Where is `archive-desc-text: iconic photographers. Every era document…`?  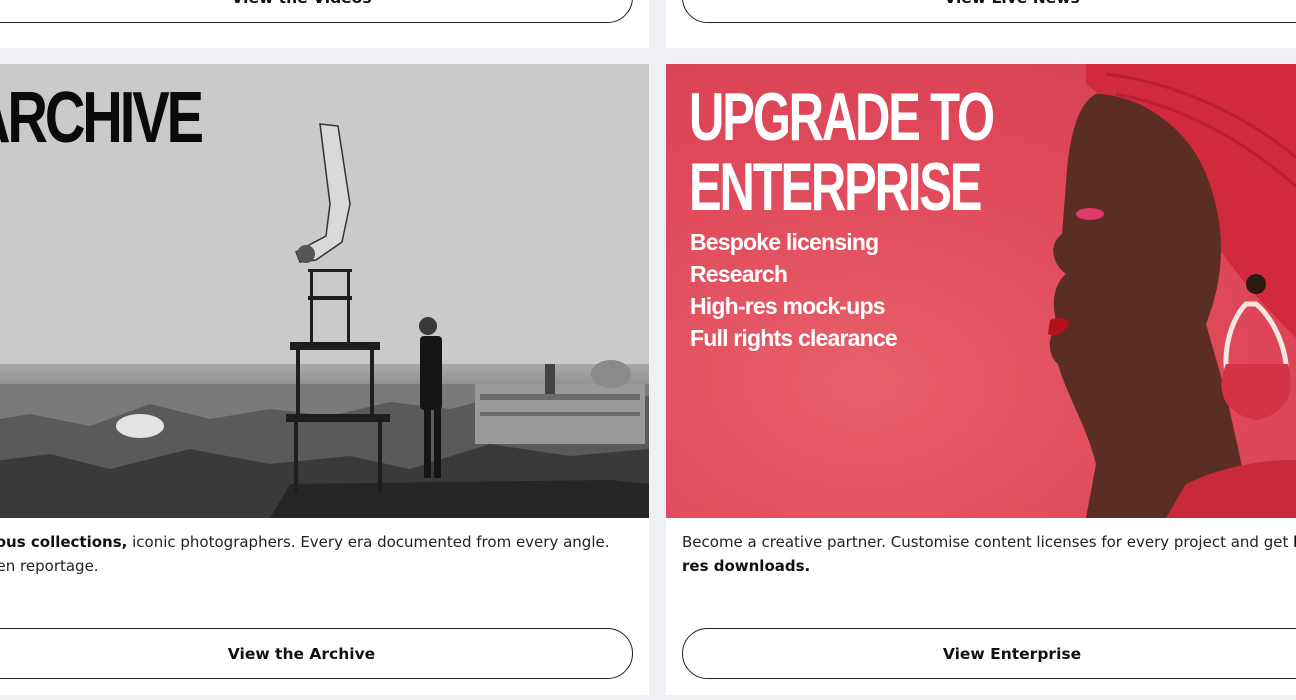 archive-desc-text: iconic photographers. Every era document… is located at coordinates (368, 542).